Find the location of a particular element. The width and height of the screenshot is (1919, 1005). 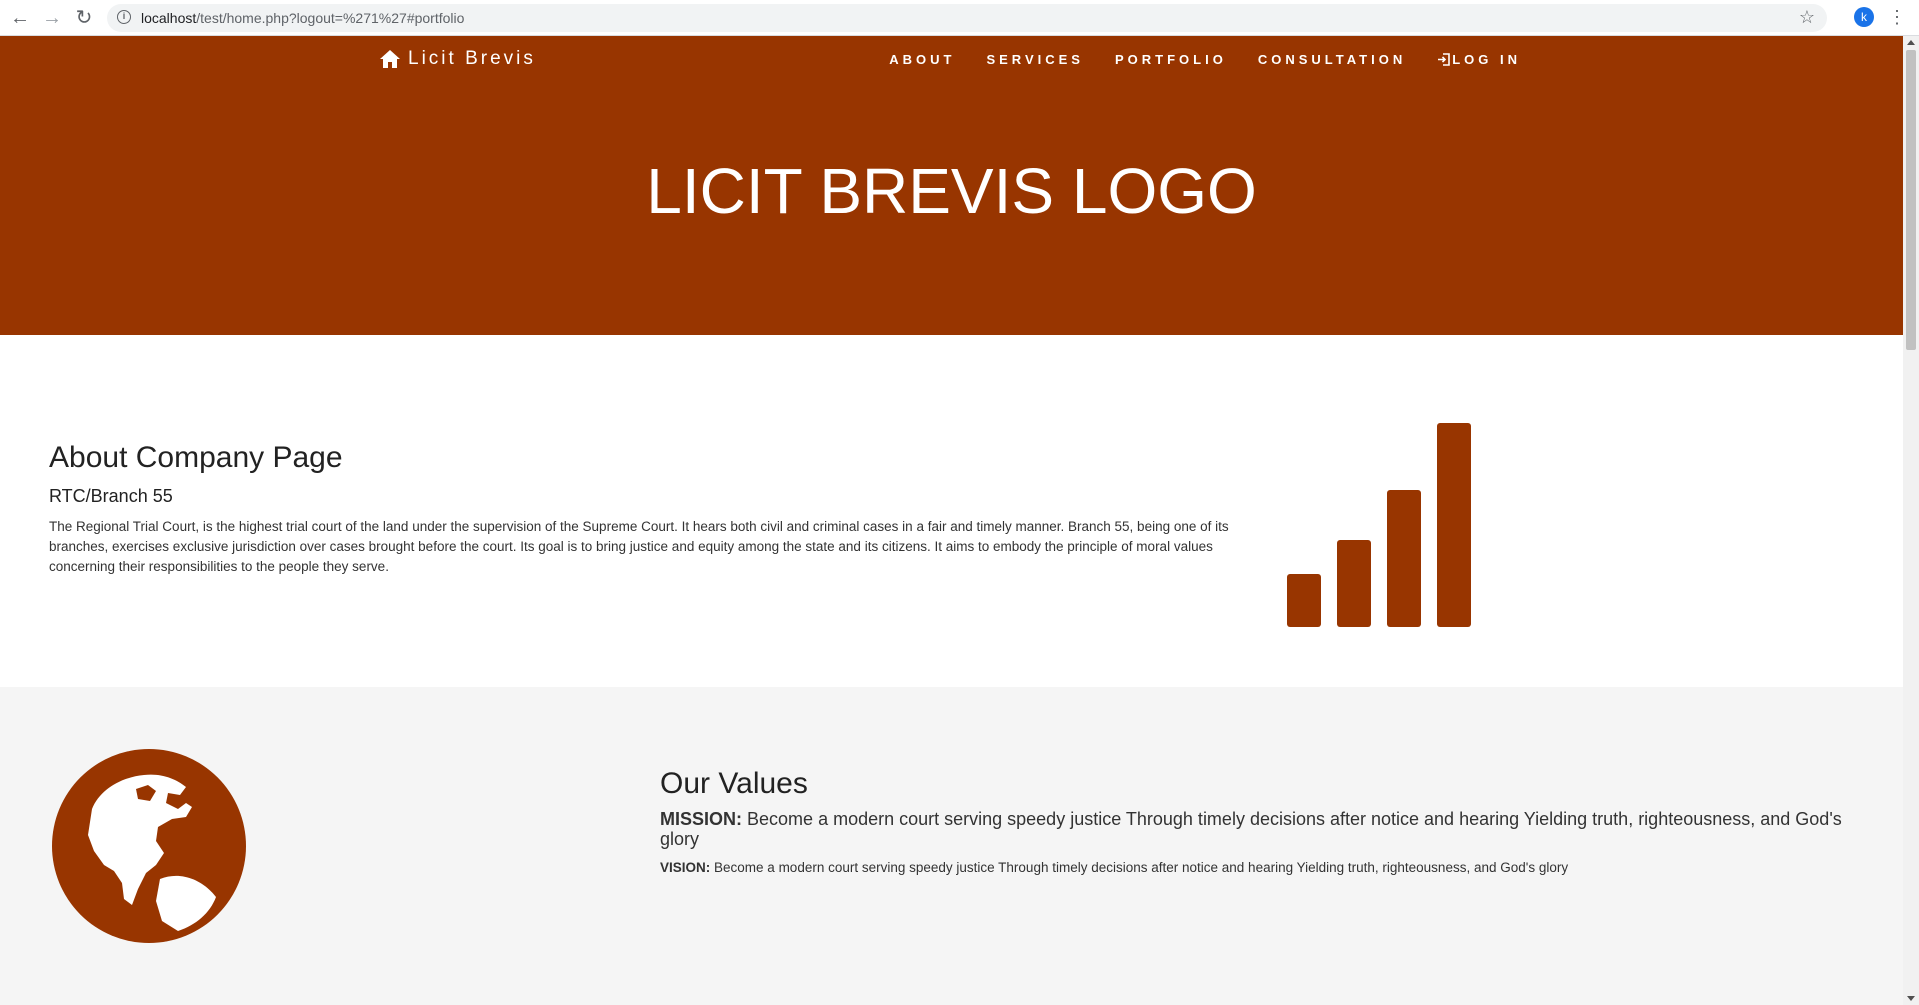

nav-login-label: LOG IN is located at coordinates (1486, 59).